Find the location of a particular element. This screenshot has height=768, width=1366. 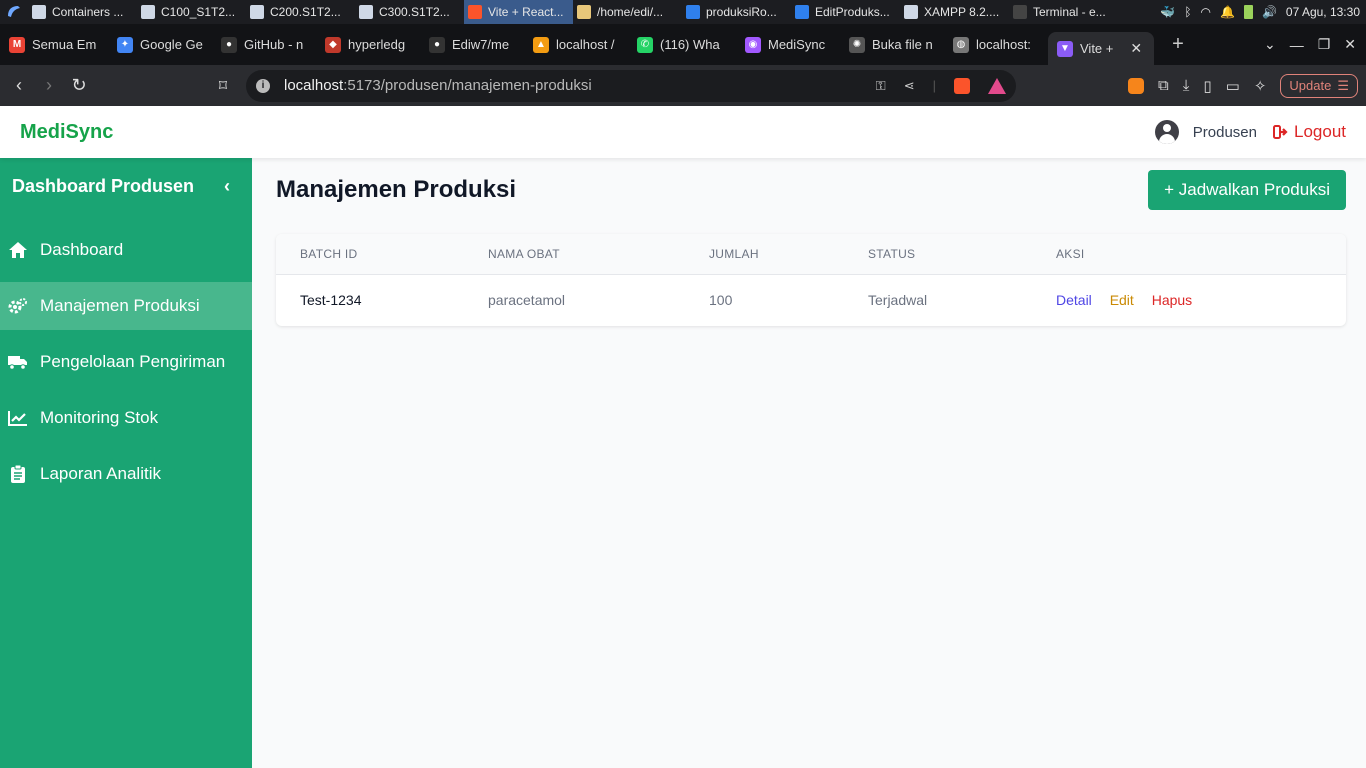

browser-tab: ◉ MediSync is located at coordinates (788, 44).